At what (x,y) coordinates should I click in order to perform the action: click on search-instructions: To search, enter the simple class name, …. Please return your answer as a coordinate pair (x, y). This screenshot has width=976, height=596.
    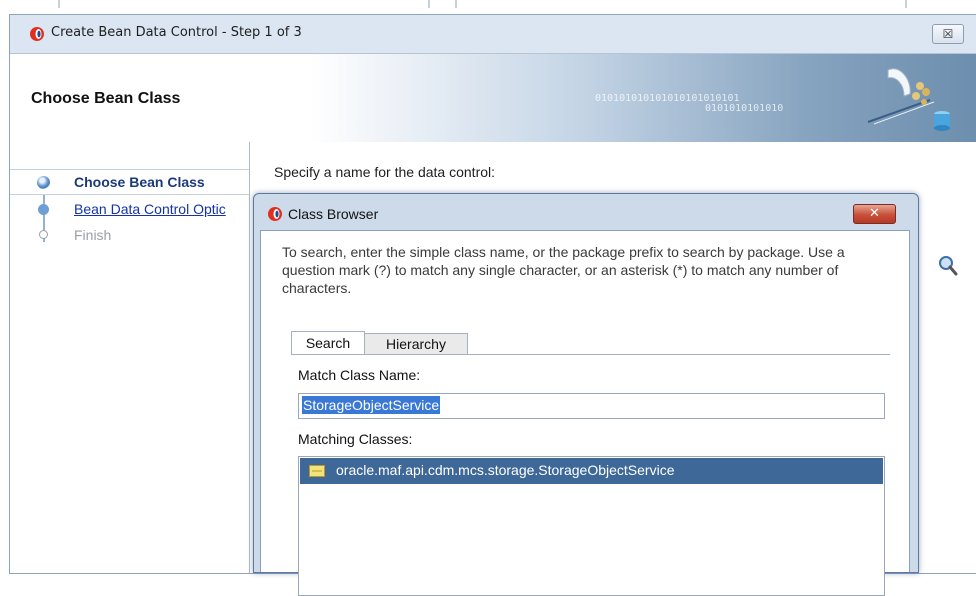
    Looking at the image, I should click on (563, 270).